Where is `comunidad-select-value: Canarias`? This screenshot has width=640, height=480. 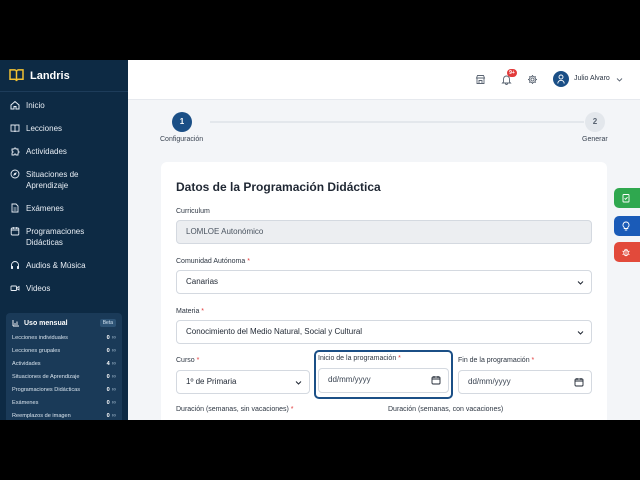 comunidad-select-value: Canarias is located at coordinates (202, 281).